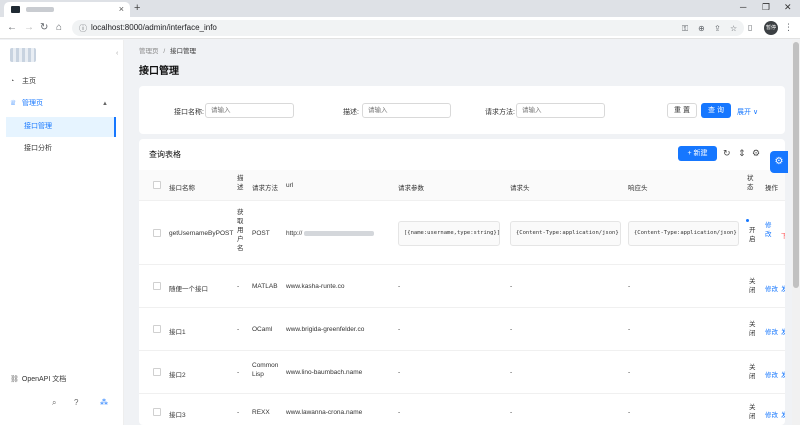 This screenshot has height=425, width=800. I want to click on settings-icon: ⚙, so click(756, 153).